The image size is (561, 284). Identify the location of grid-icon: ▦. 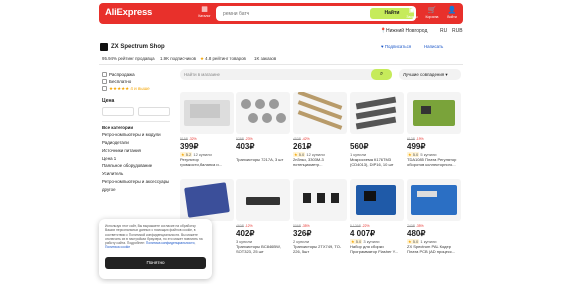
(204, 9).